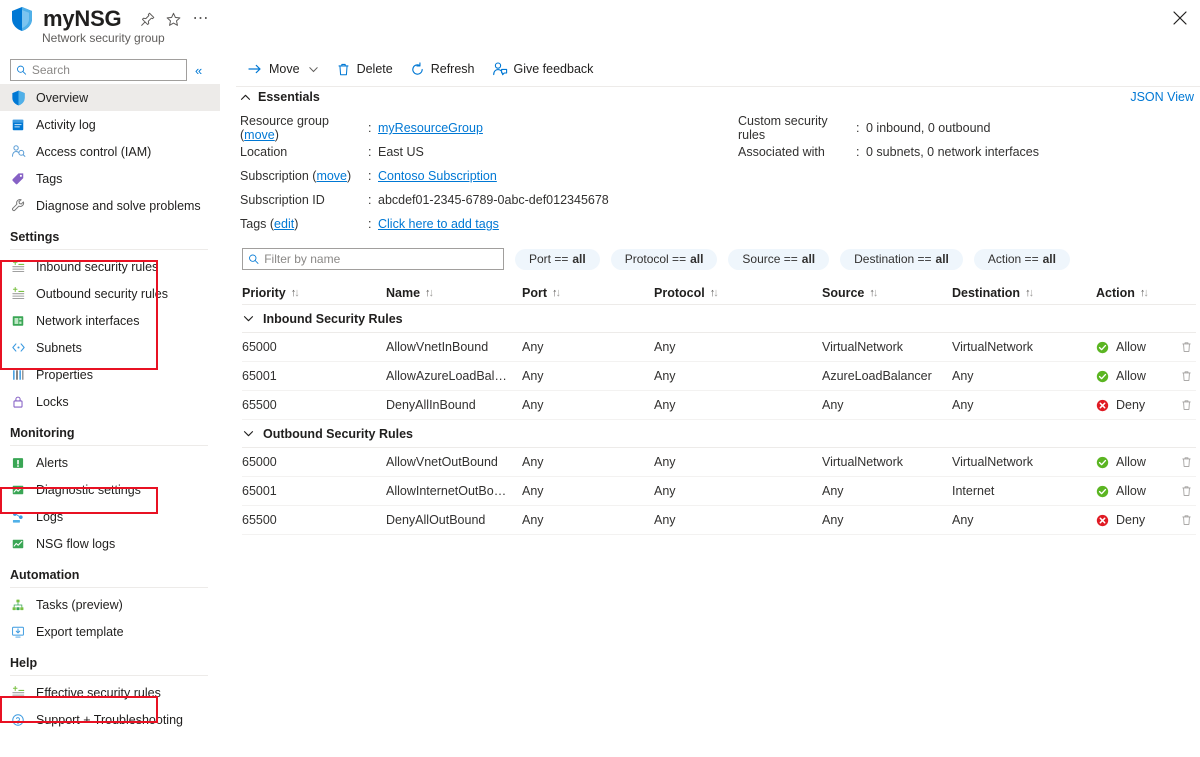  Describe the element at coordinates (280, 97) in the screenshot. I see `essentials-toggle: Essentials` at that location.